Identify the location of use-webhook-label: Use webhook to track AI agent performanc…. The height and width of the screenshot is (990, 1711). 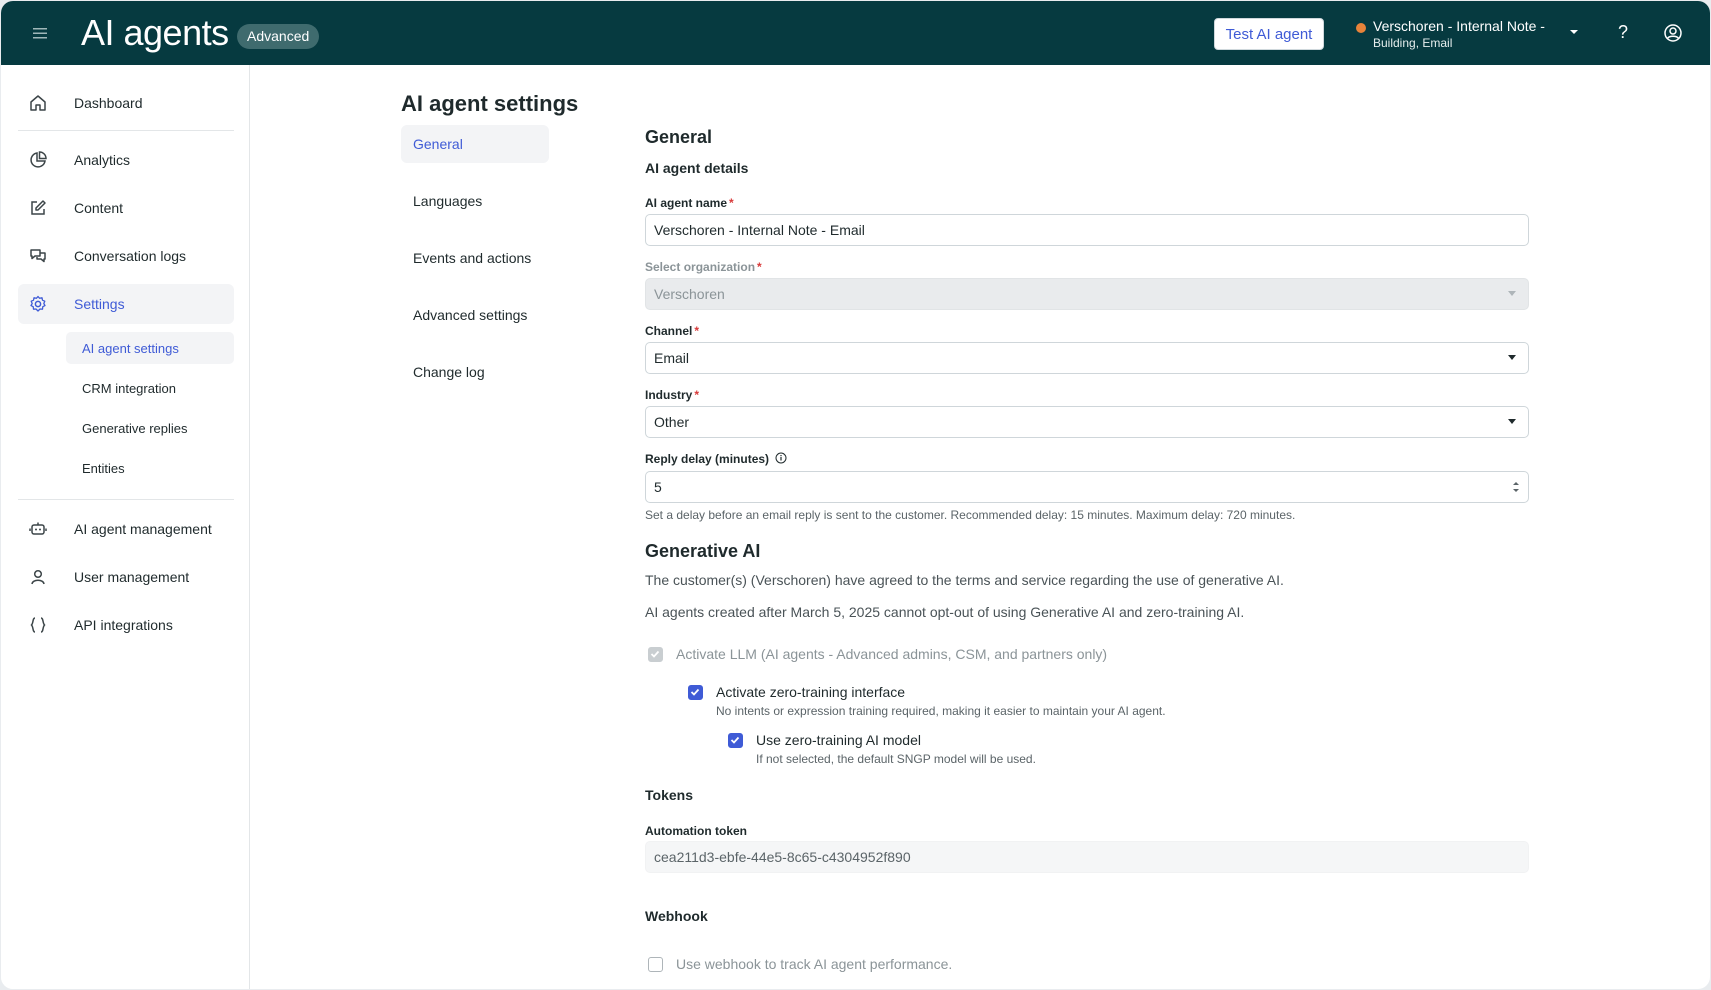
(814, 964).